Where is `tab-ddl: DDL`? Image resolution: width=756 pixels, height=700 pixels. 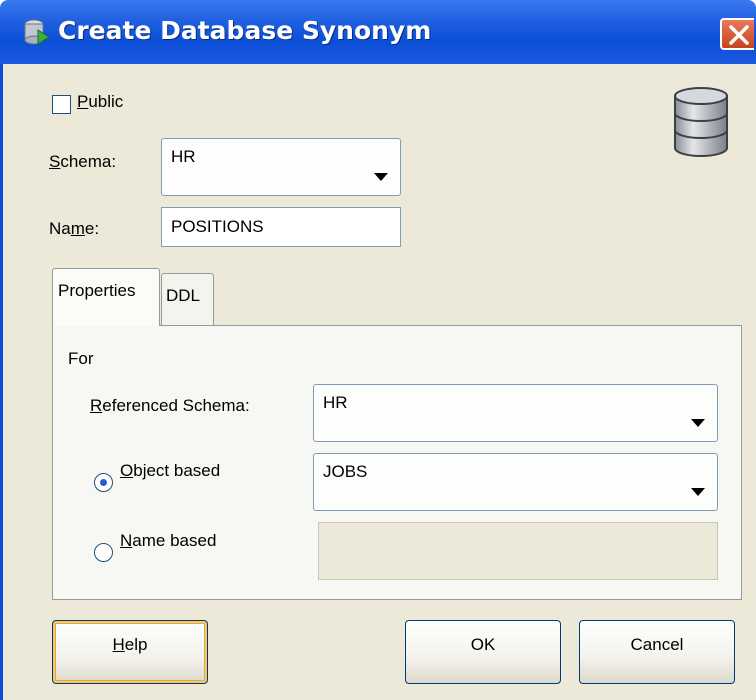 tab-ddl: DDL is located at coordinates (187, 299).